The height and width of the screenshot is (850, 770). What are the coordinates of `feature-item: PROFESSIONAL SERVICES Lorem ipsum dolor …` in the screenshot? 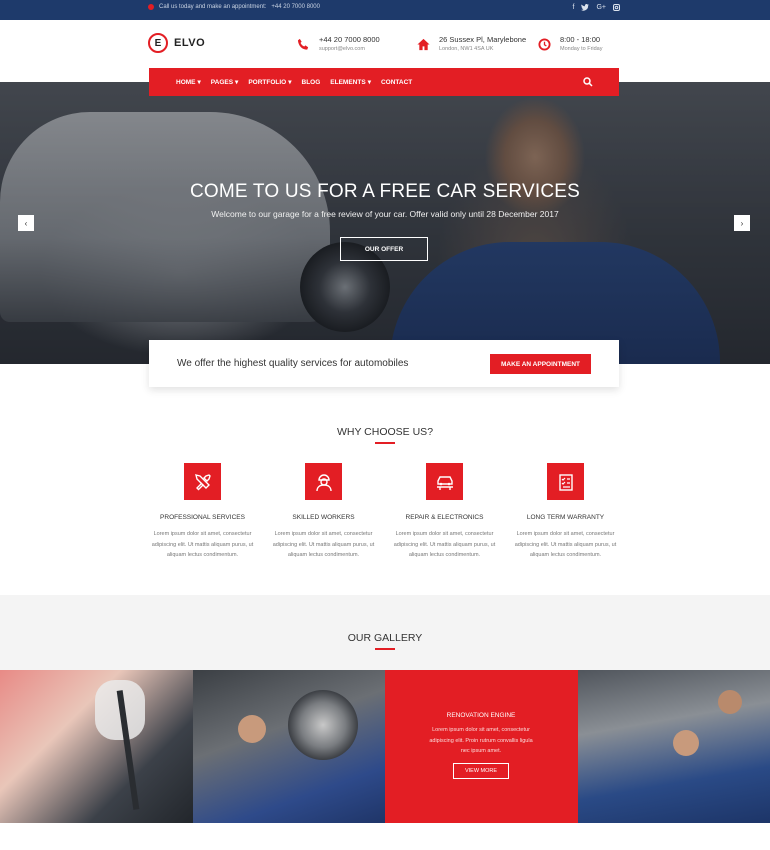 It's located at (202, 512).